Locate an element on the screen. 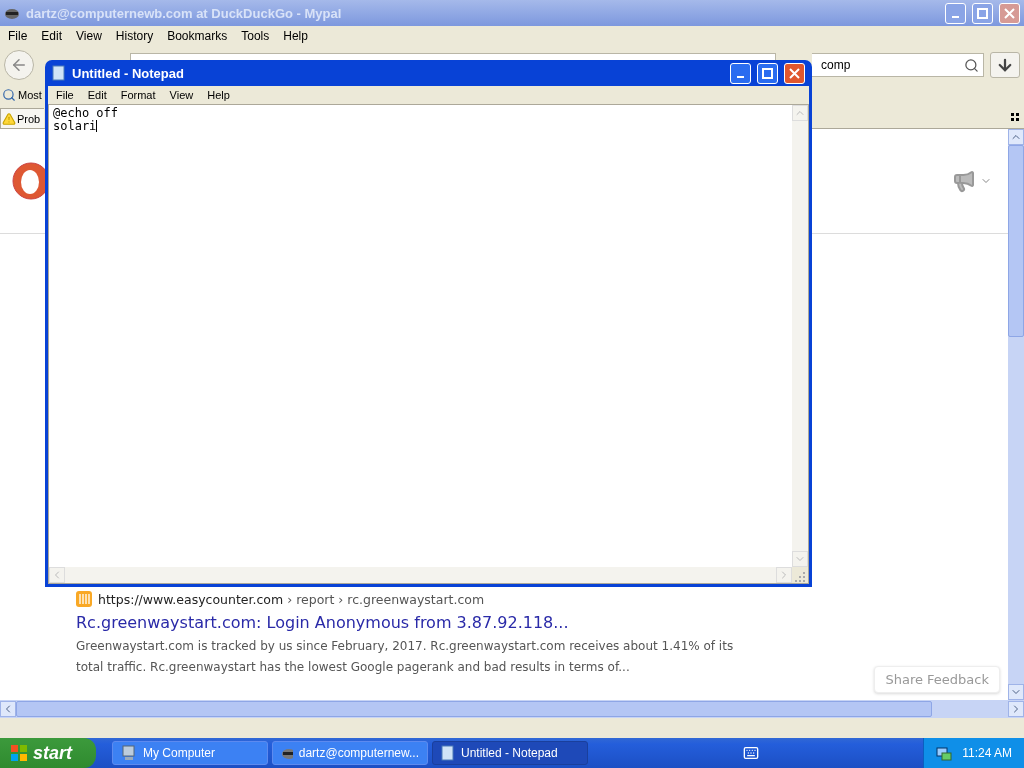 Image resolution: width=1024 pixels, height=768 pixels. down-arrow-icon is located at coordinates (1005, 65).